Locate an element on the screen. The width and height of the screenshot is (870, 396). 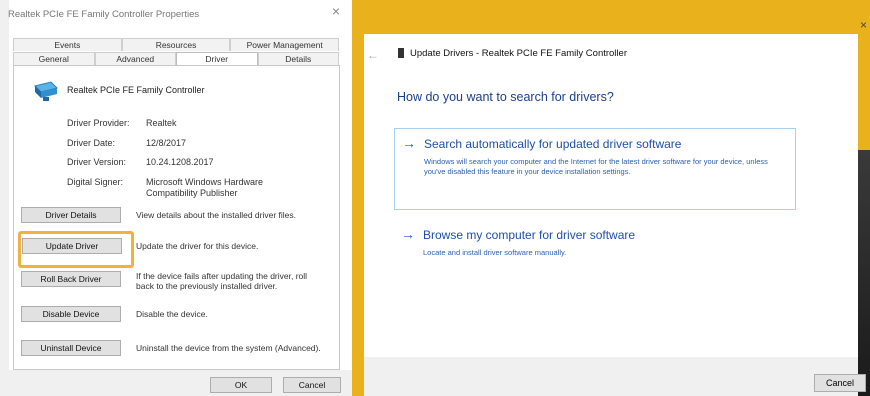
digital-signer-label: Digital Signer: is located at coordinates (95, 182).